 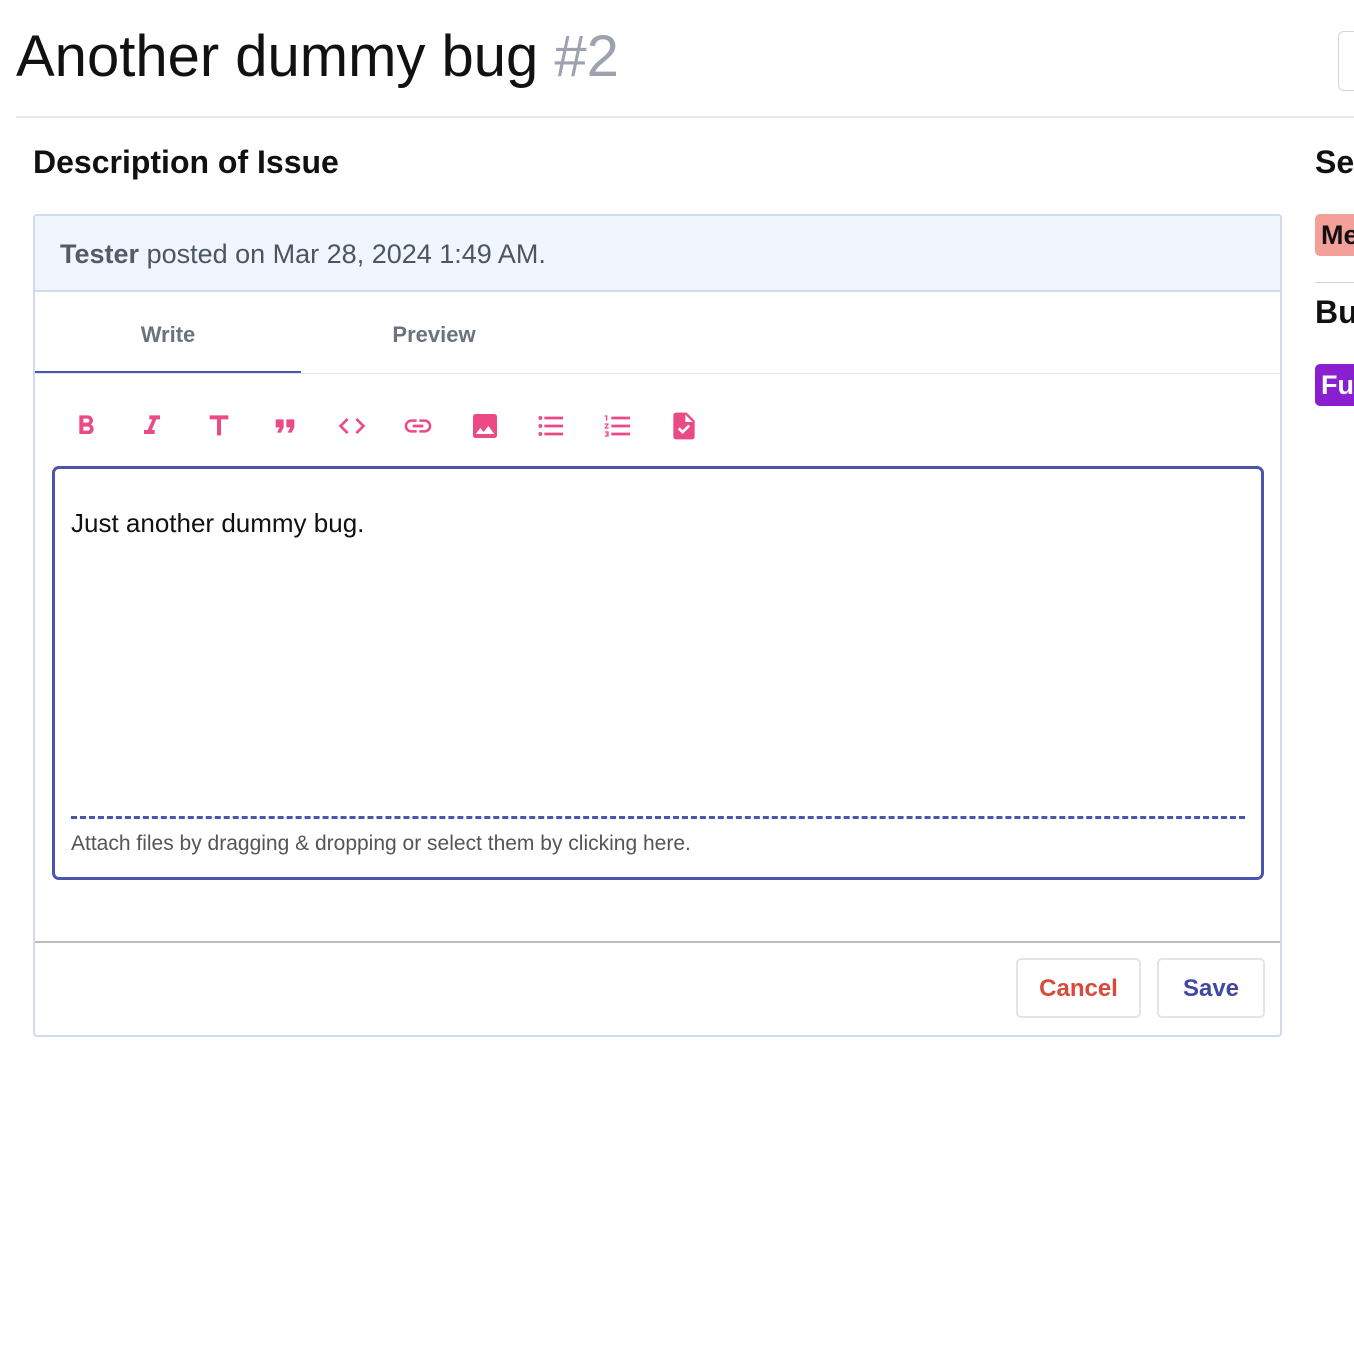 What do you see at coordinates (168, 334) in the screenshot?
I see `tab-write: Write` at bounding box center [168, 334].